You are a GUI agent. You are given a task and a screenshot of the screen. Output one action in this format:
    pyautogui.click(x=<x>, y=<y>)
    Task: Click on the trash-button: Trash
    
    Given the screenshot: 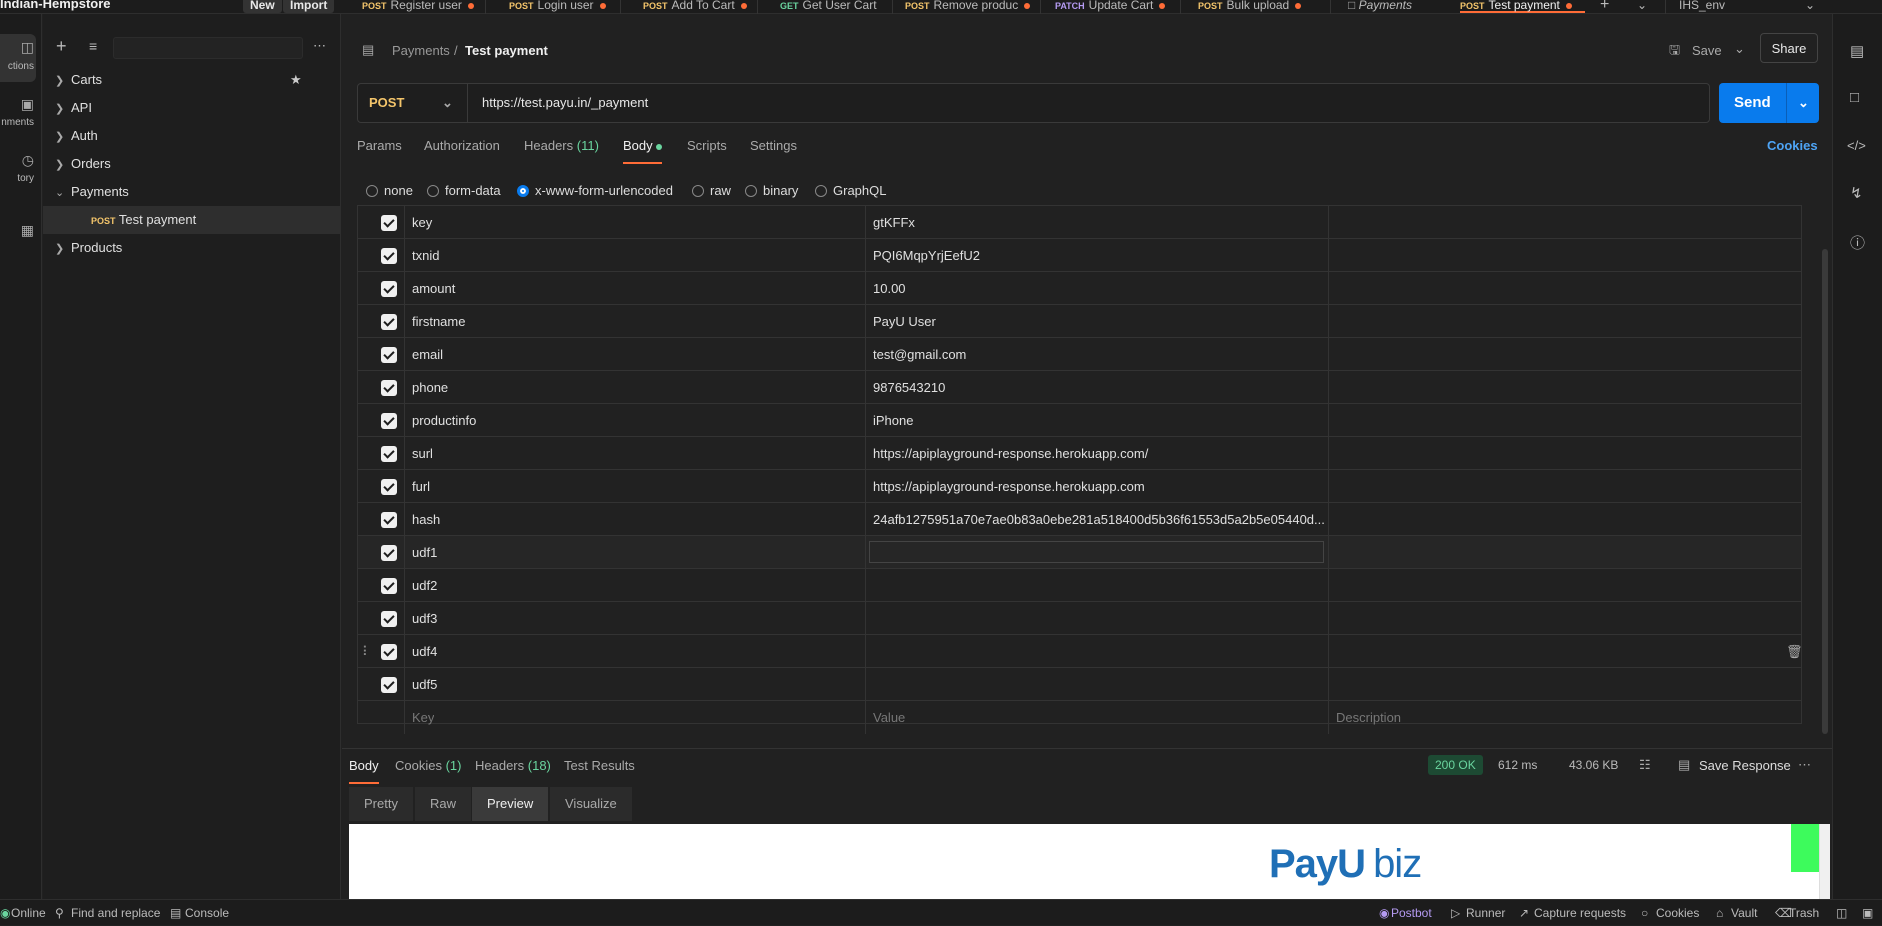 What is the action you would take?
    pyautogui.click(x=1804, y=913)
    